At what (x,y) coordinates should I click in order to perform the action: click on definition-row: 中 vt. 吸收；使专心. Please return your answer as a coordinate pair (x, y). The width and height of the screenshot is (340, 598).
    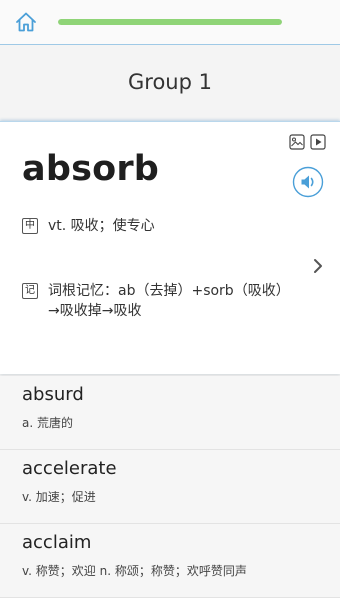
    Looking at the image, I should click on (167, 226).